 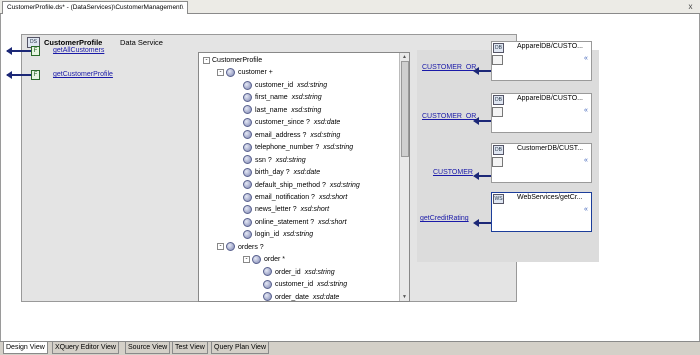 I want to click on tree-row: order_date xsd:date, so click(x=301, y=296).